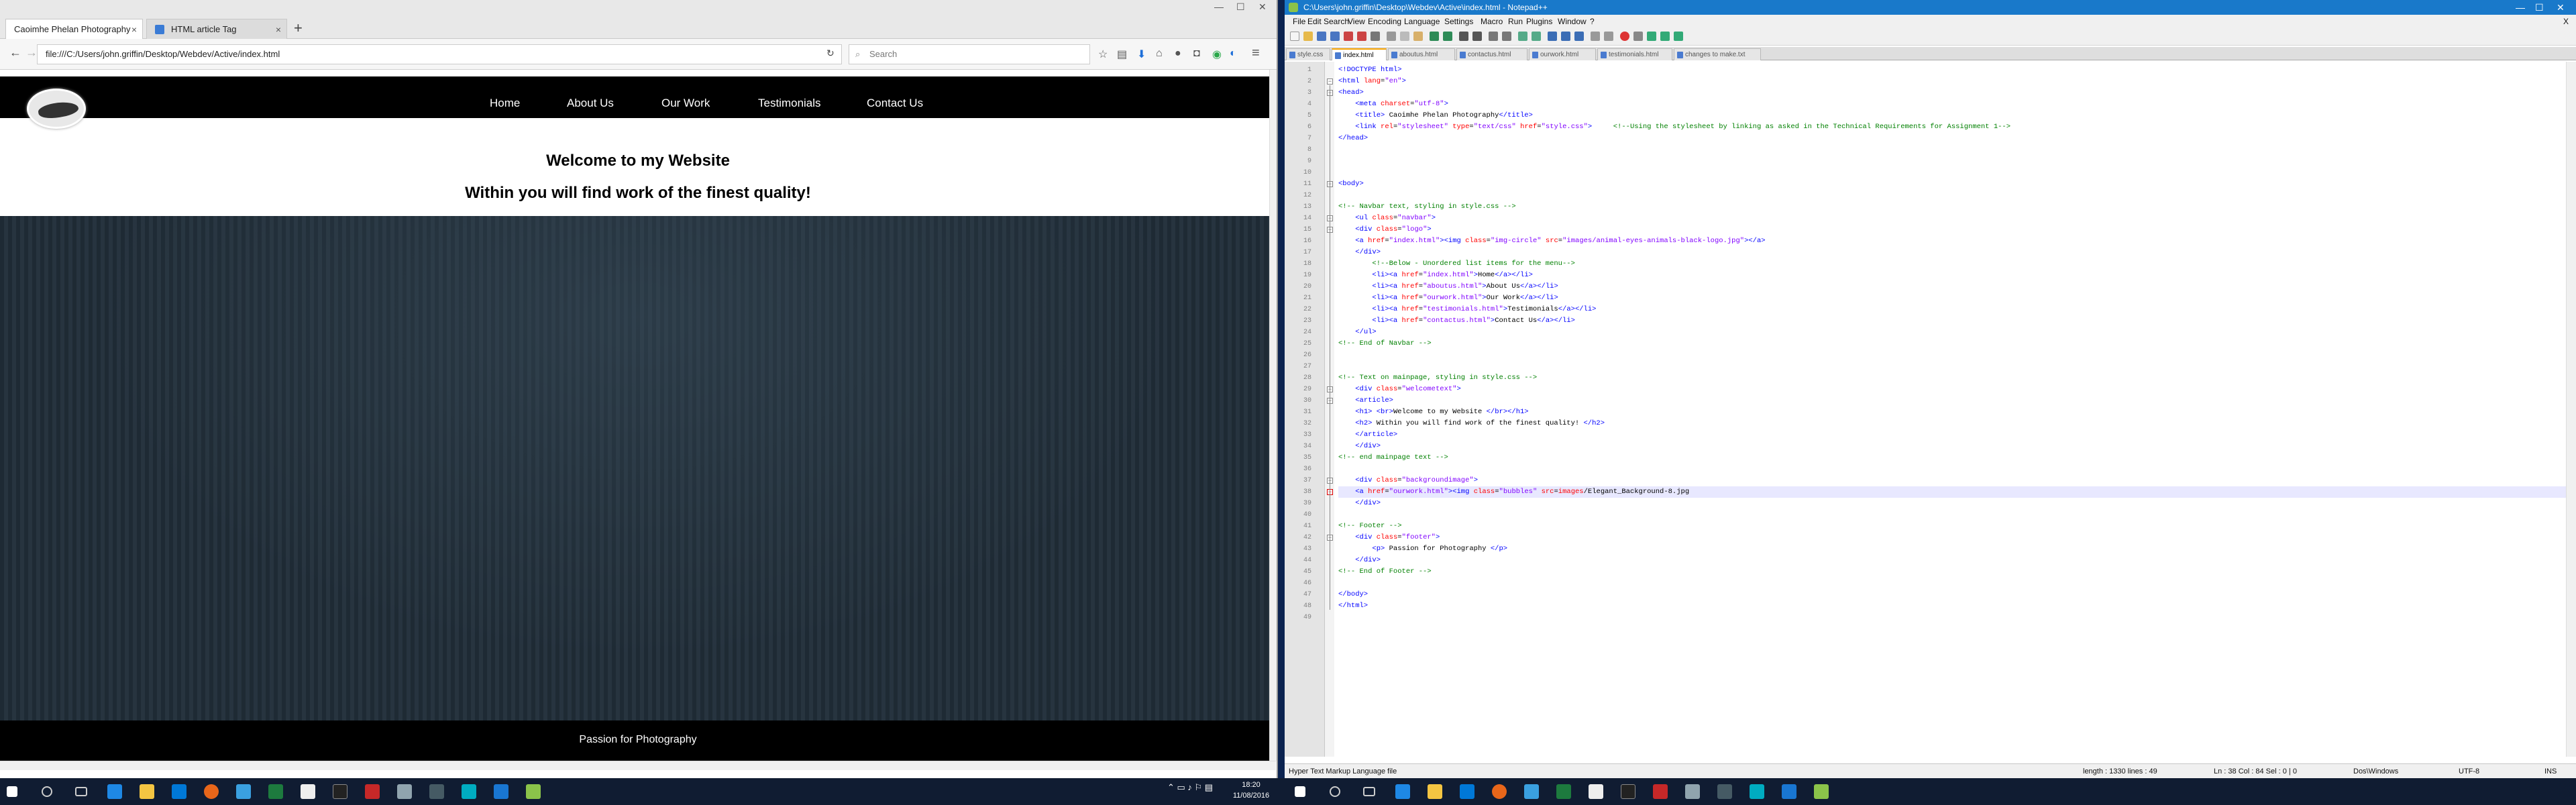 The image size is (2576, 805). Describe the element at coordinates (1335, 36) in the screenshot. I see `save-all-icon` at that location.